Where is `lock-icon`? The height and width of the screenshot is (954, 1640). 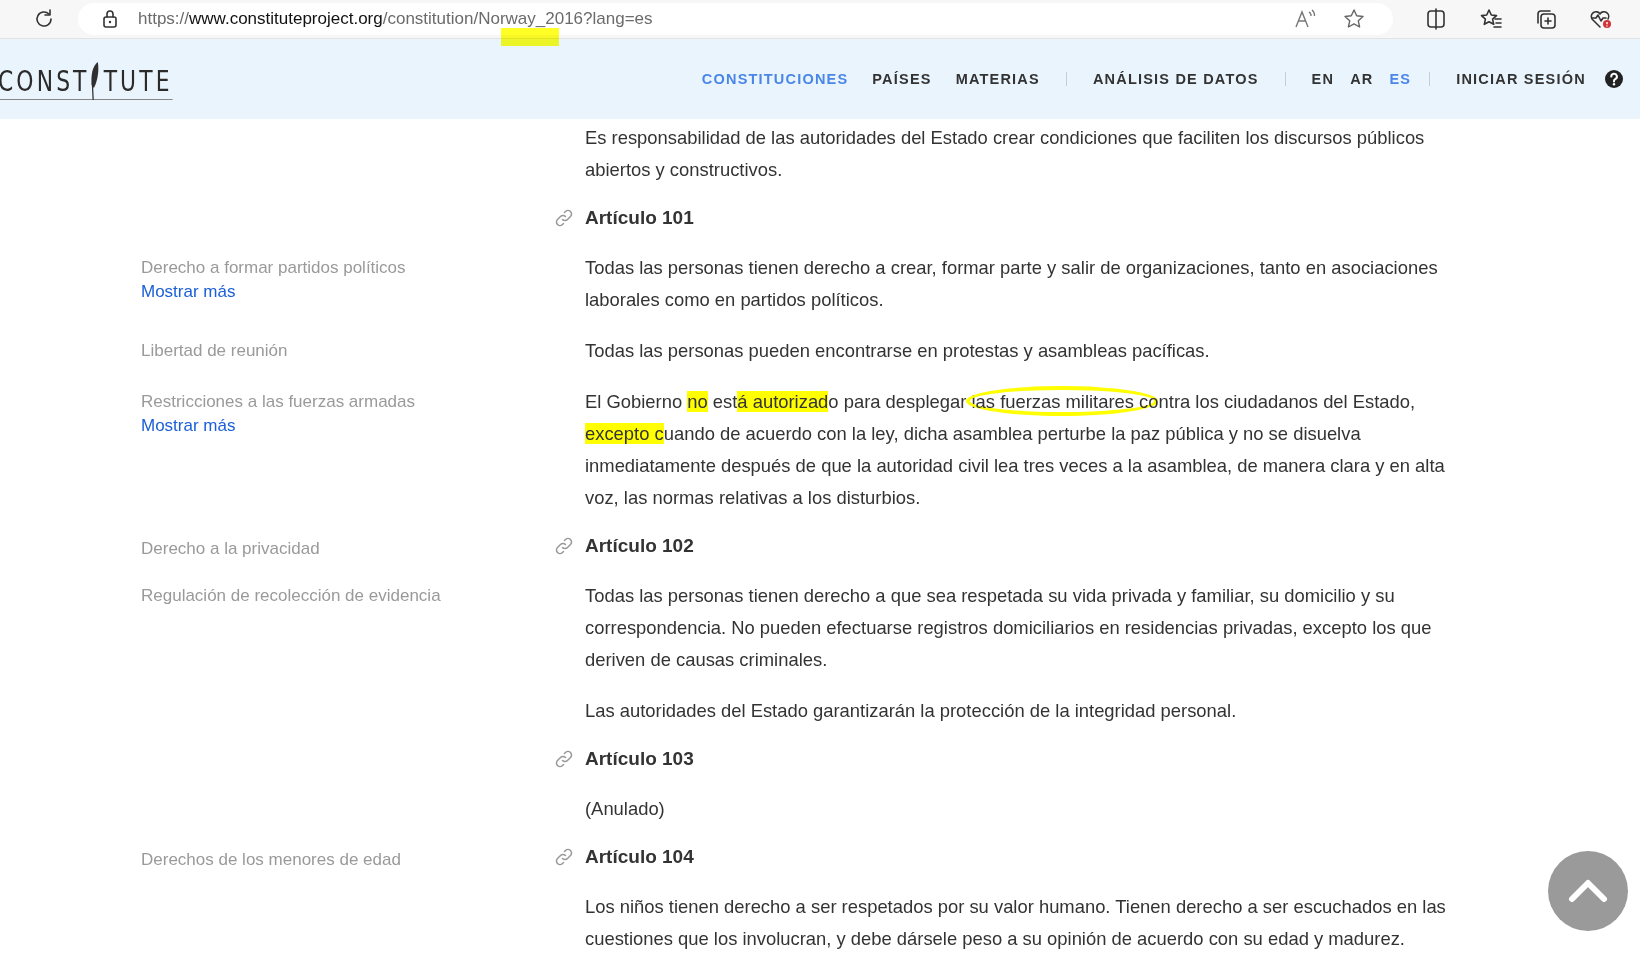 lock-icon is located at coordinates (110, 19).